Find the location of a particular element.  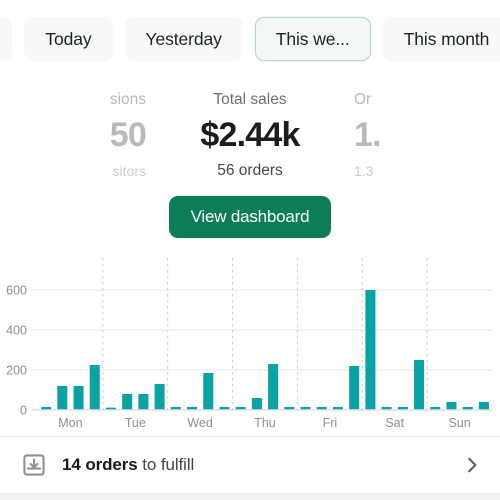

stat-total-sales: Total sales $2.44k 56 orders is located at coordinates (250, 130).